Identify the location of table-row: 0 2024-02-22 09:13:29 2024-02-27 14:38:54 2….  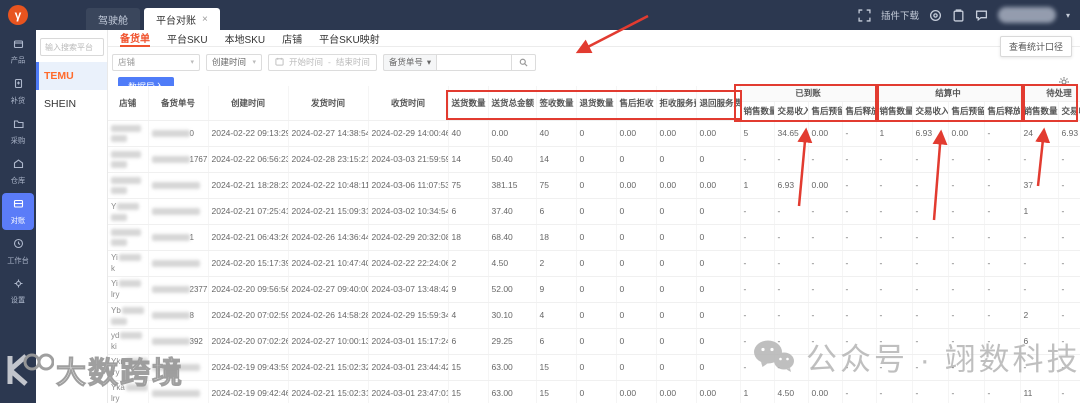
(594, 133).